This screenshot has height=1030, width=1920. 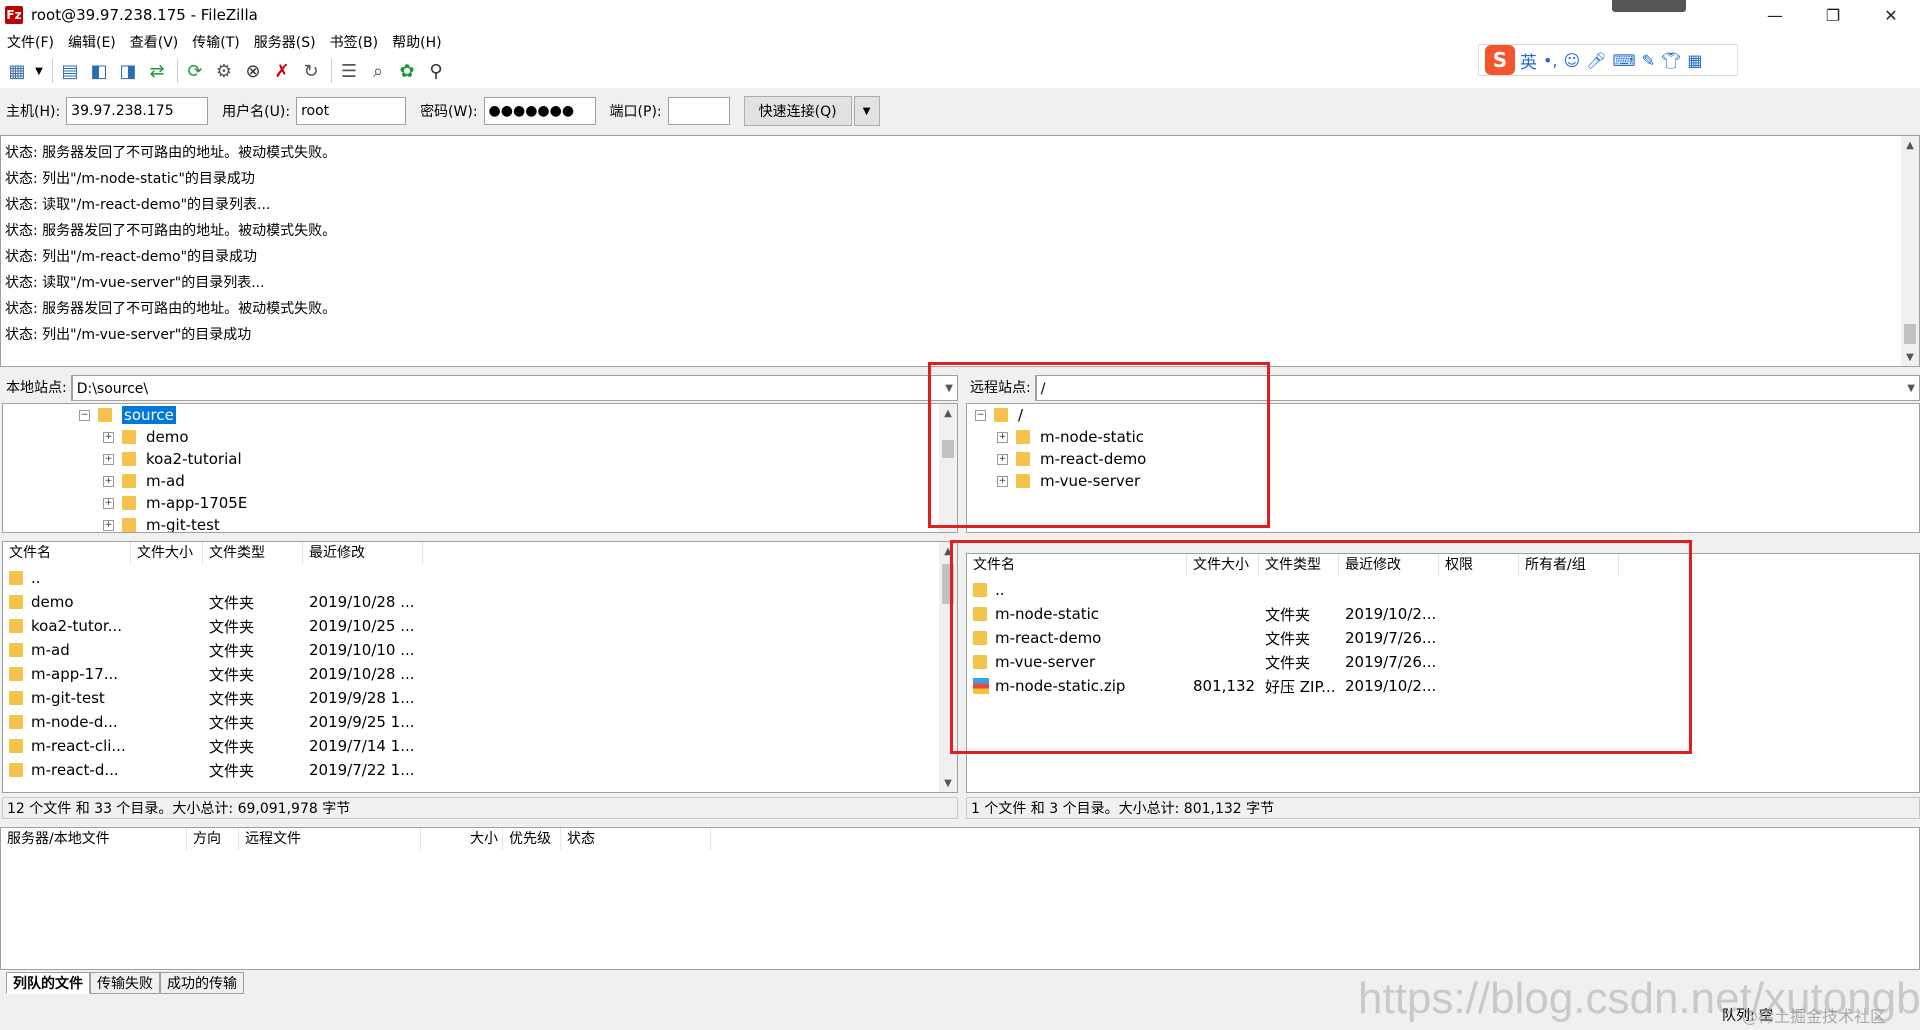 What do you see at coordinates (175, 503) in the screenshot?
I see `tree-item: + m-app-1705E` at bounding box center [175, 503].